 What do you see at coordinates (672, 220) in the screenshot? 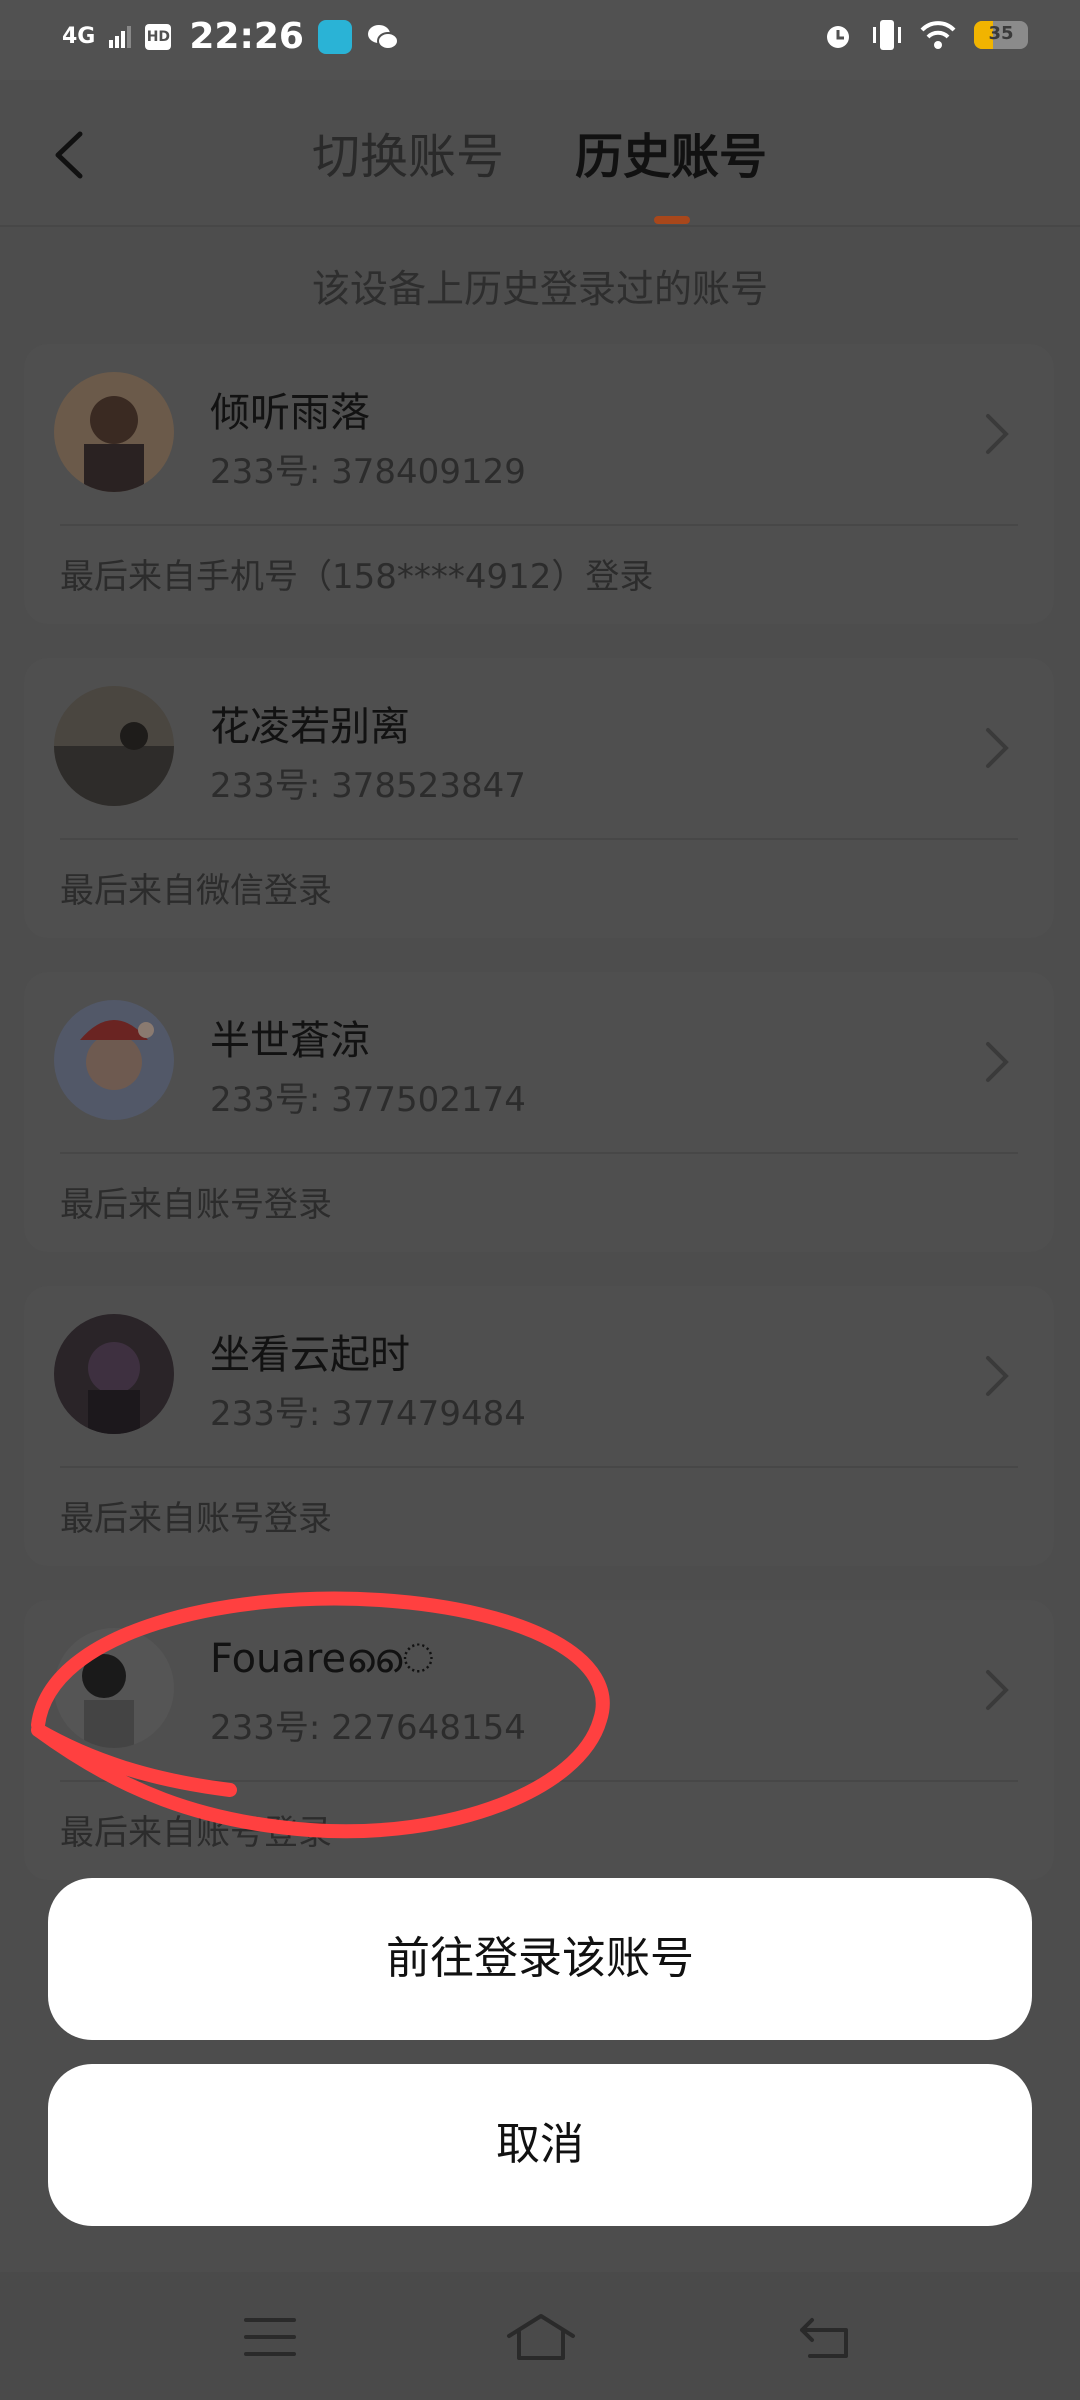
I see `tab-indicator` at bounding box center [672, 220].